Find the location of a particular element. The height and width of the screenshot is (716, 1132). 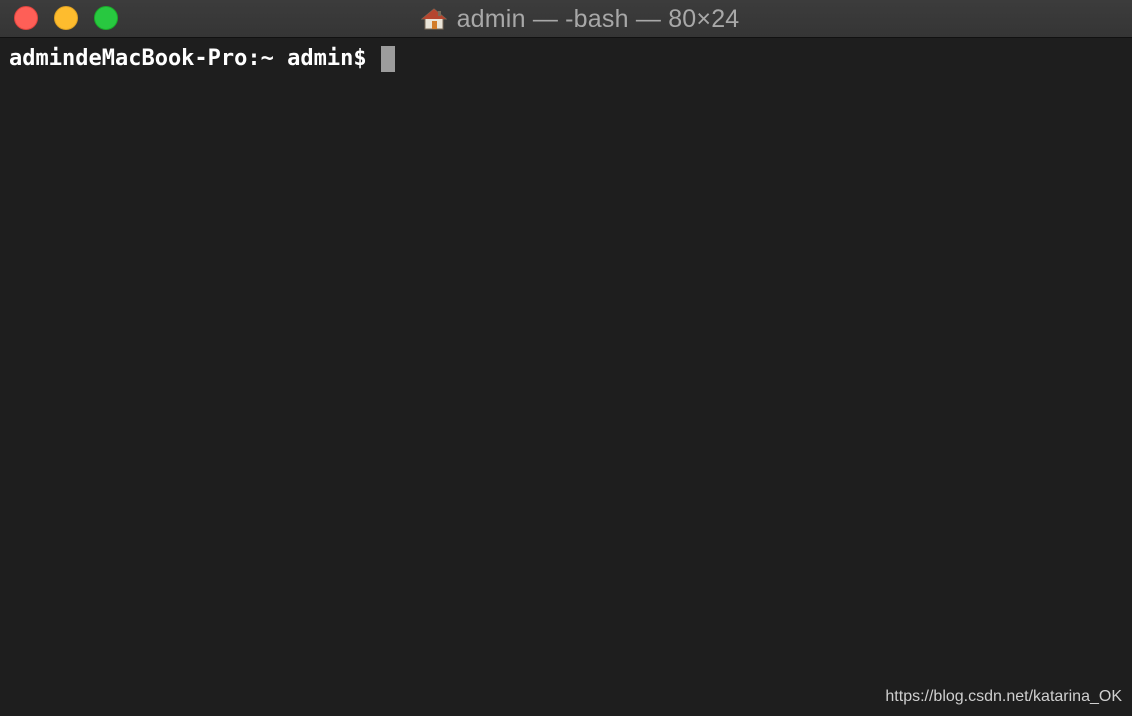

watermark: https://blog.csdn.net/katarina_OK is located at coordinates (1003, 696).